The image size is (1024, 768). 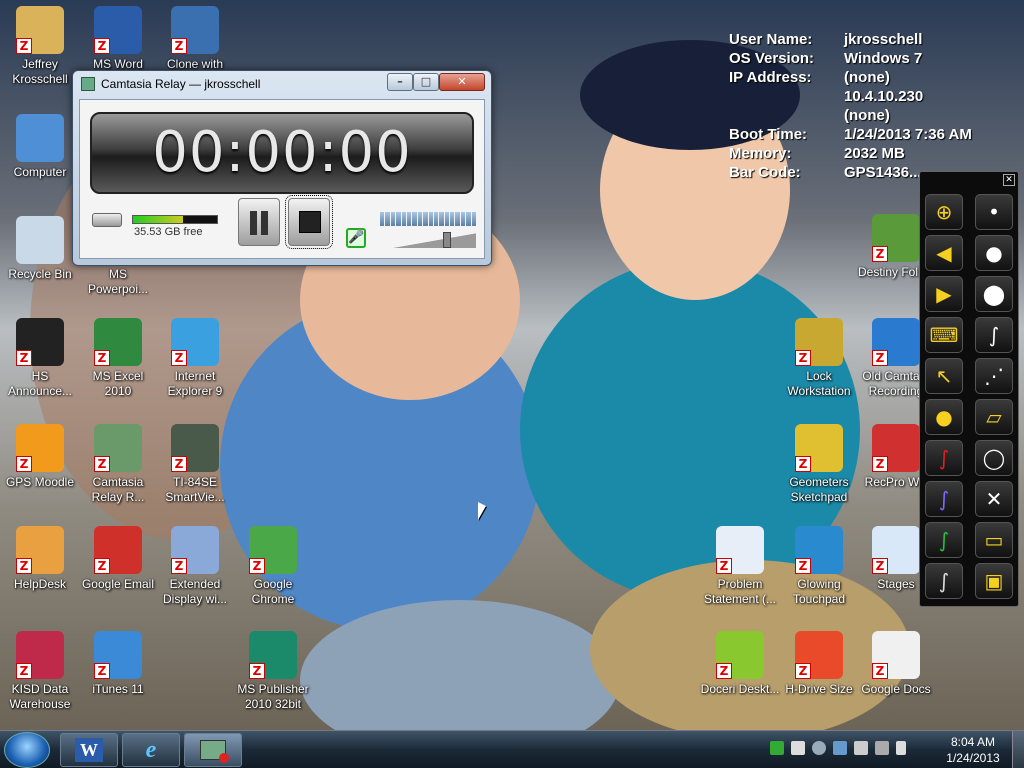 What do you see at coordinates (426, 82) in the screenshot?
I see `maximize-button: □` at bounding box center [426, 82].